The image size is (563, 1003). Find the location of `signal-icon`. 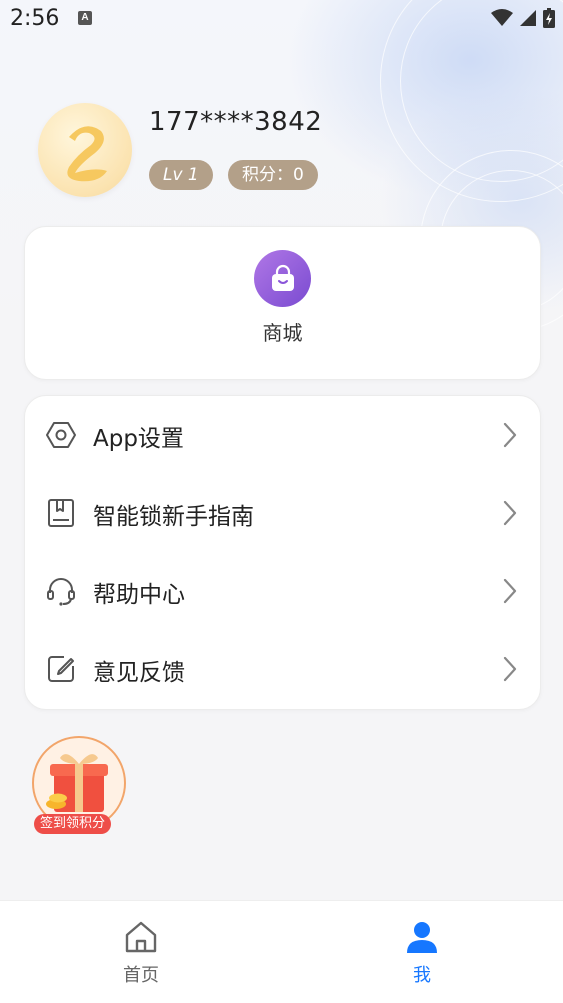

signal-icon is located at coordinates (528, 18).